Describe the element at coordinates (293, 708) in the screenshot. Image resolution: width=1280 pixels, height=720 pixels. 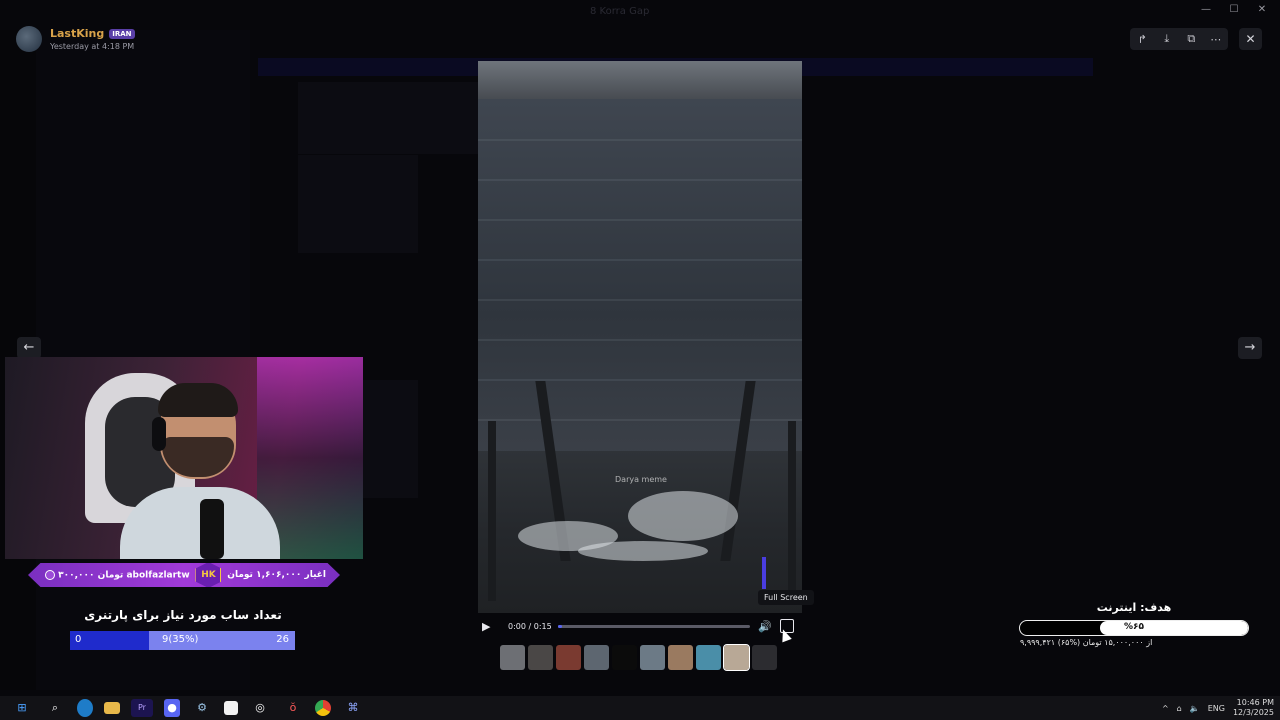
I see `app-icon: ŏ` at that location.